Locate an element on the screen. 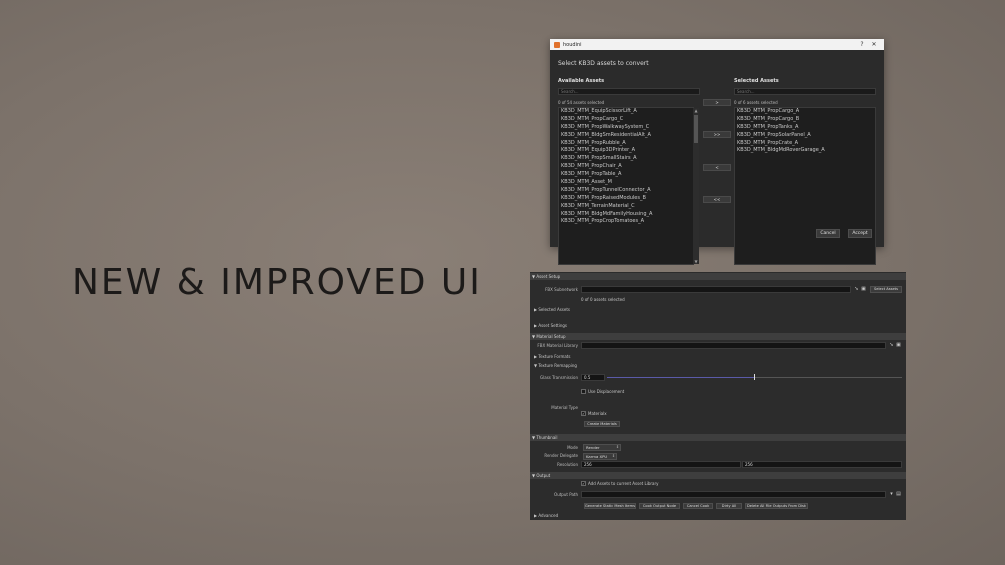 The image size is (1005, 565). list-item: KB3D_MTM_PropCargo_B is located at coordinates (805, 120).